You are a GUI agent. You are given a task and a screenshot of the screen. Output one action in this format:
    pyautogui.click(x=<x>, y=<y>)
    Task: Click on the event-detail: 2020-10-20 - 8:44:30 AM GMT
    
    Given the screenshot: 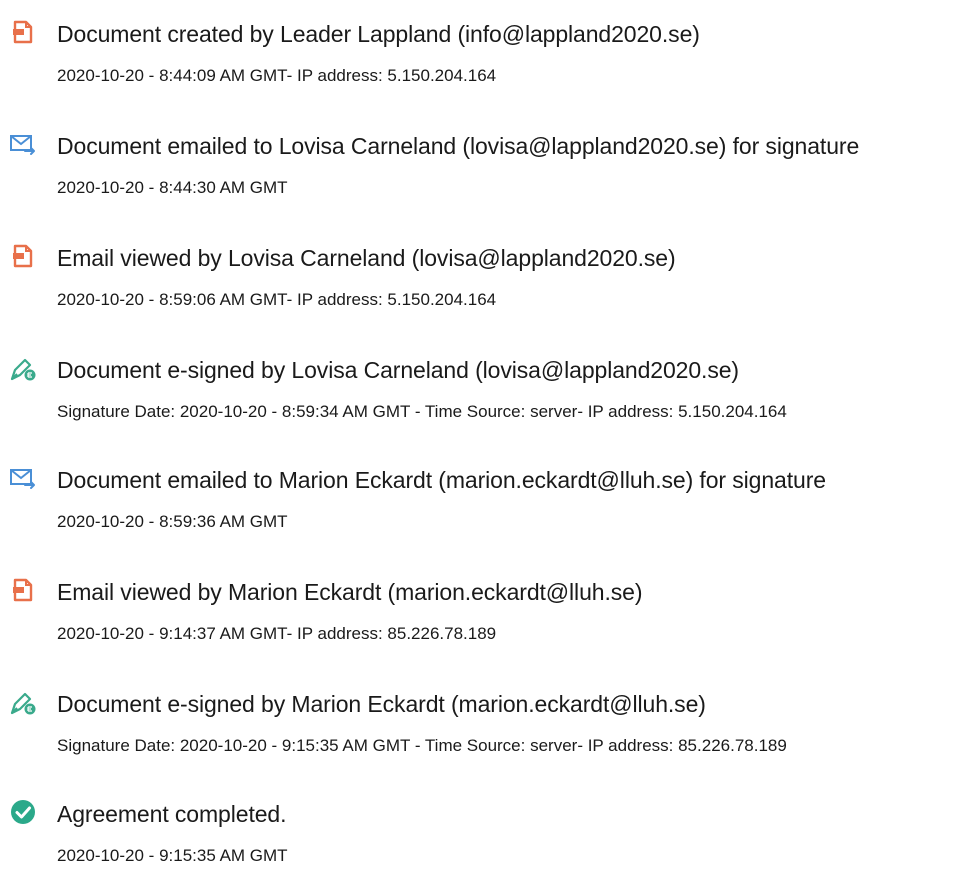 What is the action you would take?
    pyautogui.click(x=172, y=187)
    